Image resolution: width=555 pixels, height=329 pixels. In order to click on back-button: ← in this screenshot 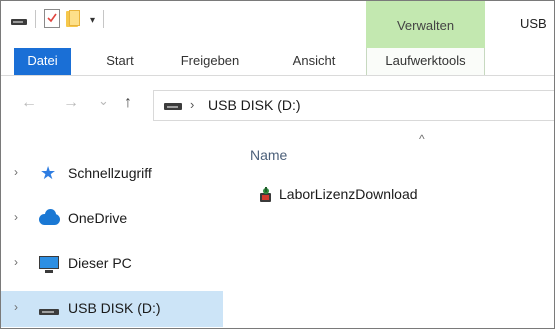, I will do `click(29, 103)`.